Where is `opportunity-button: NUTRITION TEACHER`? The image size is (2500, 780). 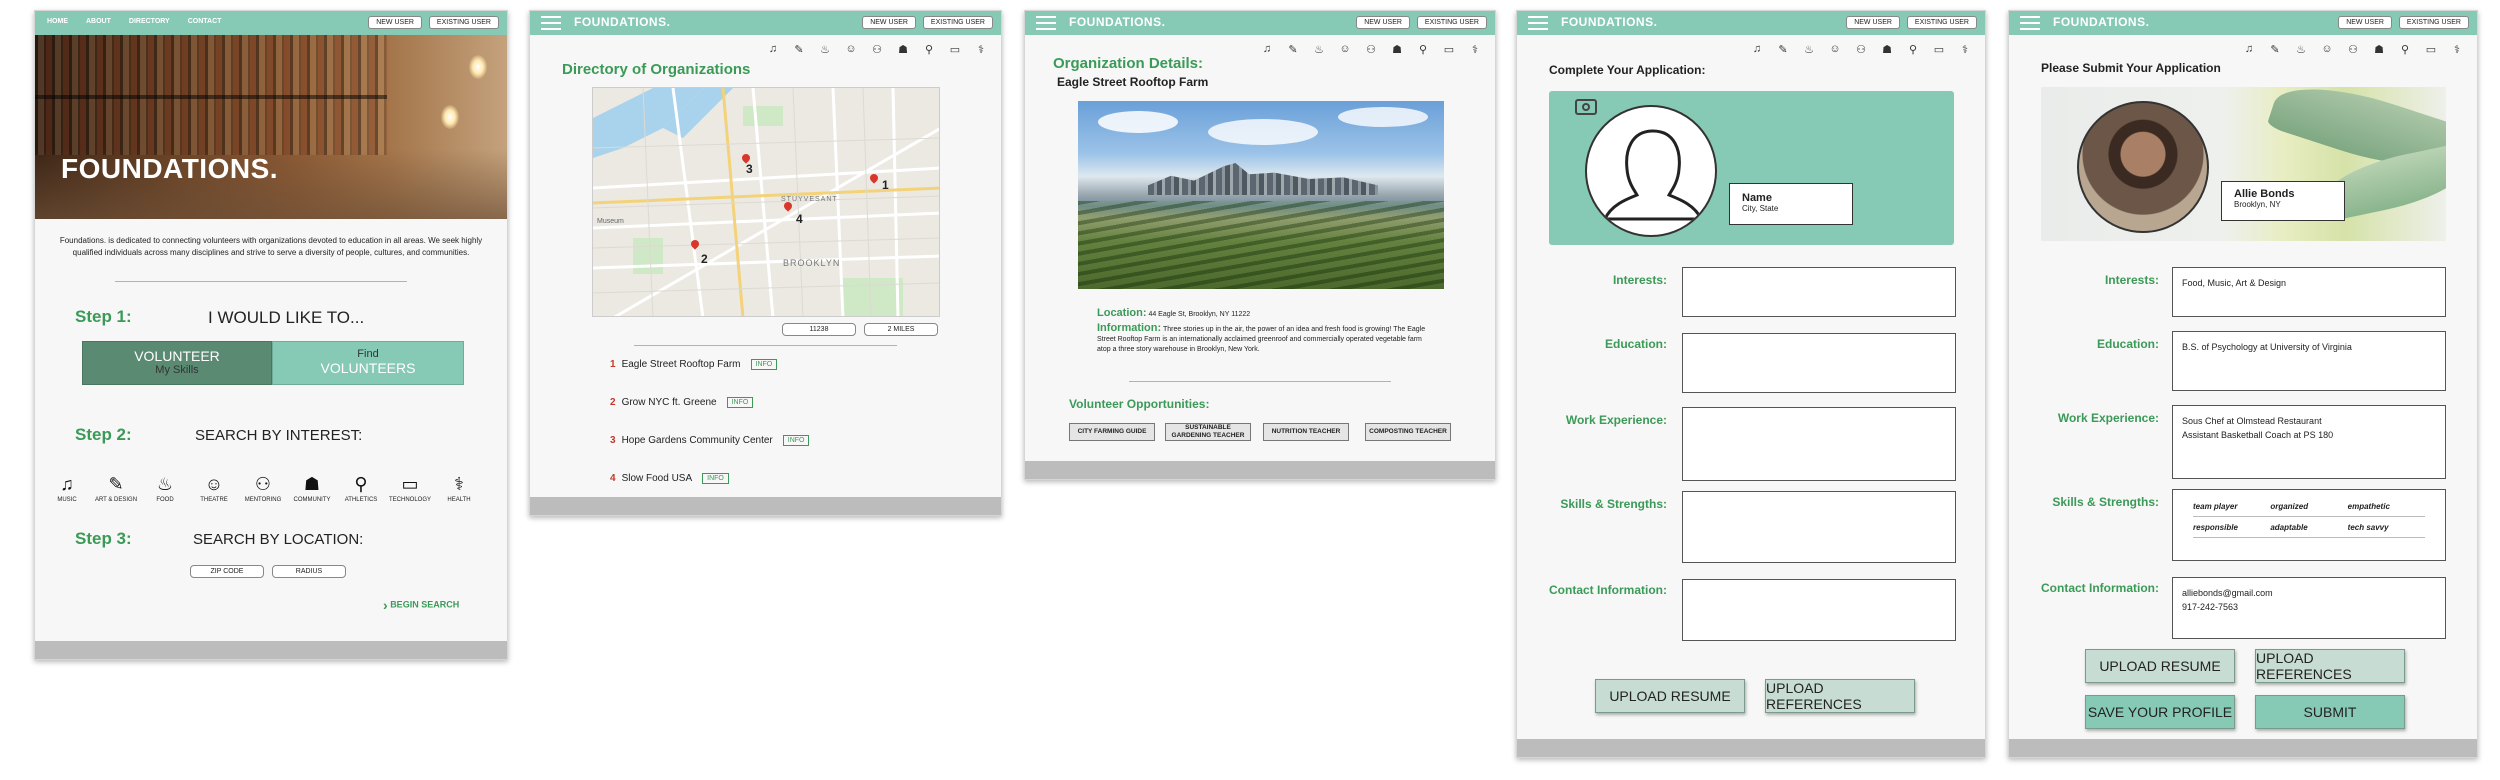 opportunity-button: NUTRITION TEACHER is located at coordinates (1306, 432).